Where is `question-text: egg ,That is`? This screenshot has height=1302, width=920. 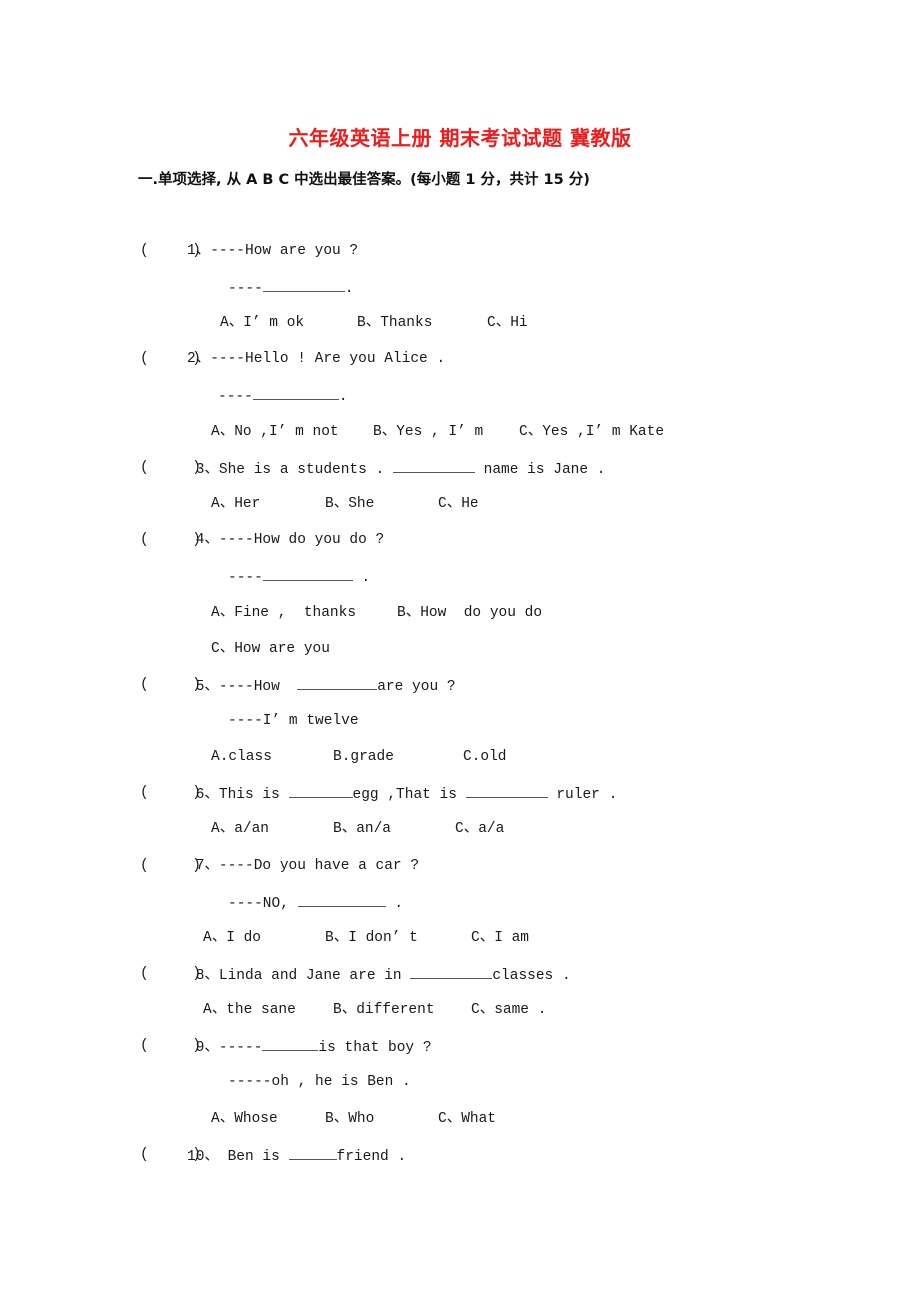 question-text: egg ,That is is located at coordinates (409, 795).